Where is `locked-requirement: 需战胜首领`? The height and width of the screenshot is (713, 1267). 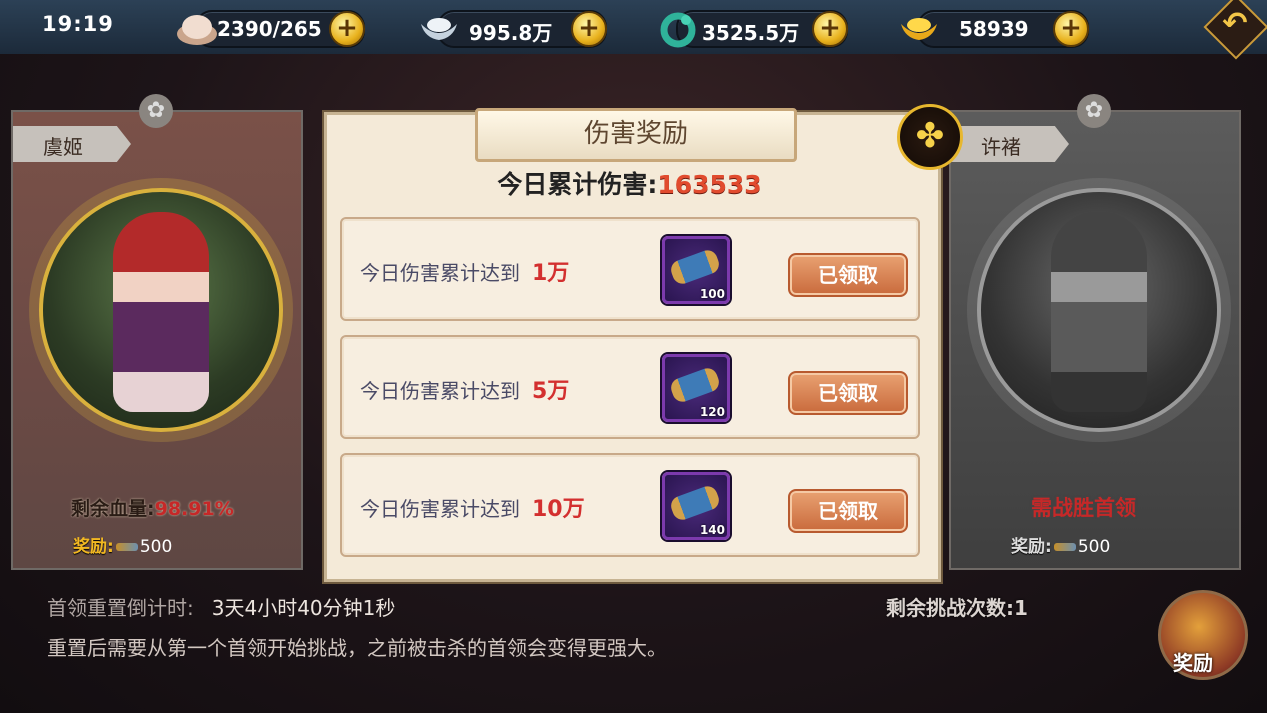
locked-requirement: 需战胜首领 is located at coordinates (1083, 508).